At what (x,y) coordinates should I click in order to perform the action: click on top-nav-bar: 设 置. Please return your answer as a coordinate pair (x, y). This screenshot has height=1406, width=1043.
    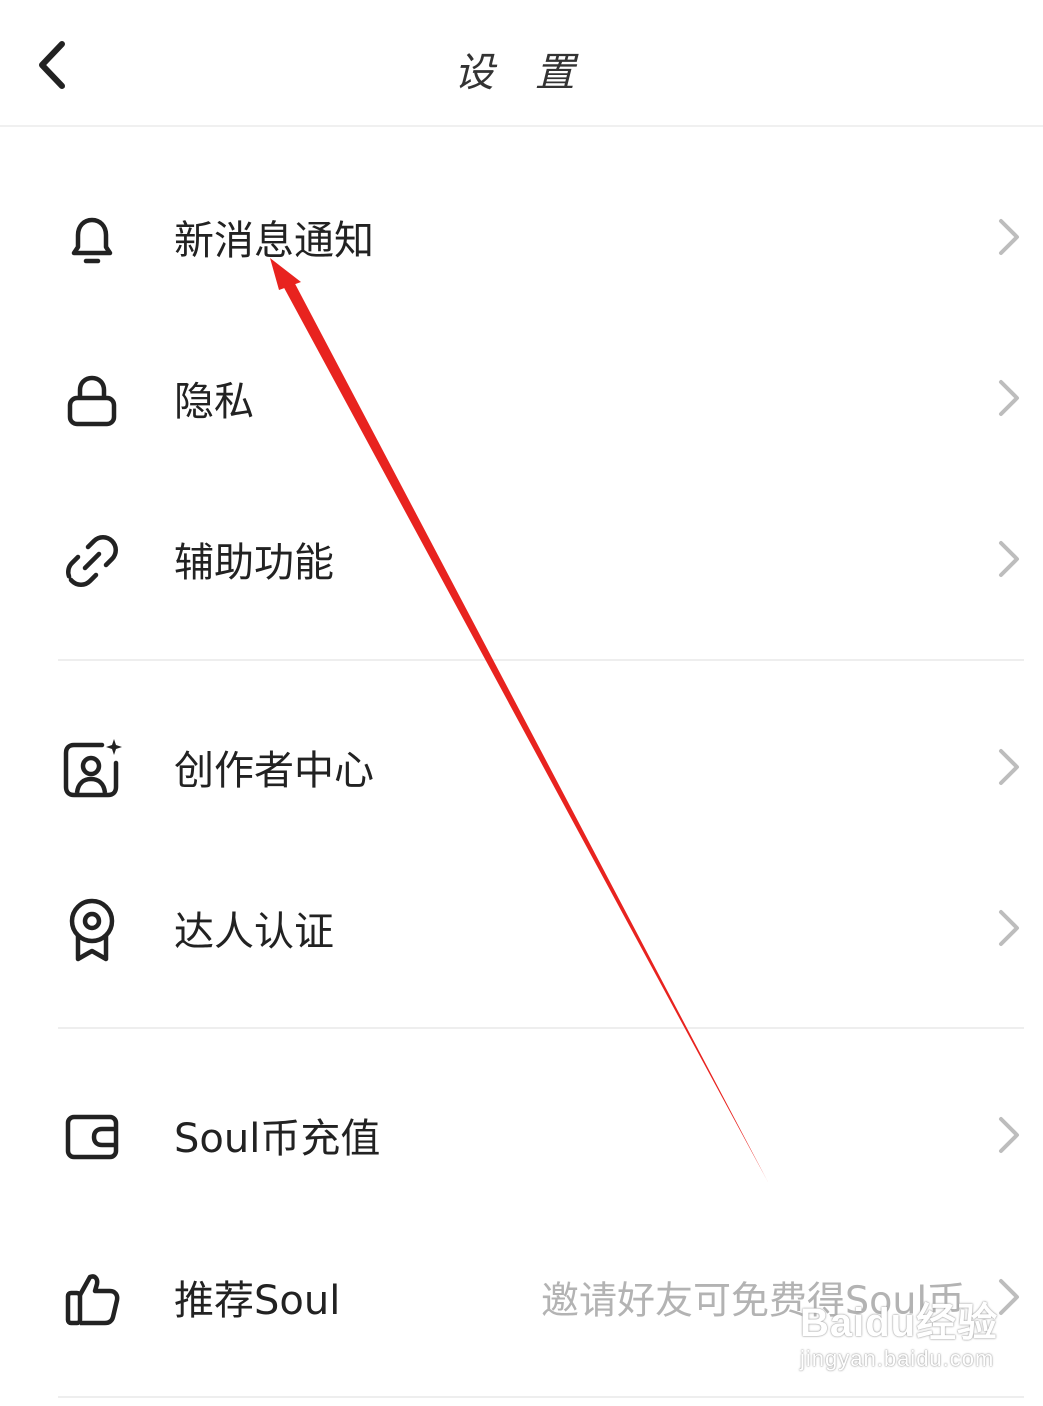
    Looking at the image, I should click on (521, 63).